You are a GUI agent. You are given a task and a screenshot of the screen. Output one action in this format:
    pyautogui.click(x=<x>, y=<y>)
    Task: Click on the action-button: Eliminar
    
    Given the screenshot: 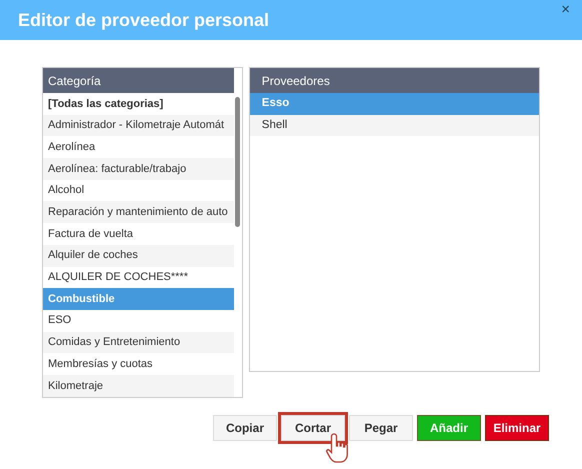 What is the action you would take?
    pyautogui.click(x=517, y=428)
    